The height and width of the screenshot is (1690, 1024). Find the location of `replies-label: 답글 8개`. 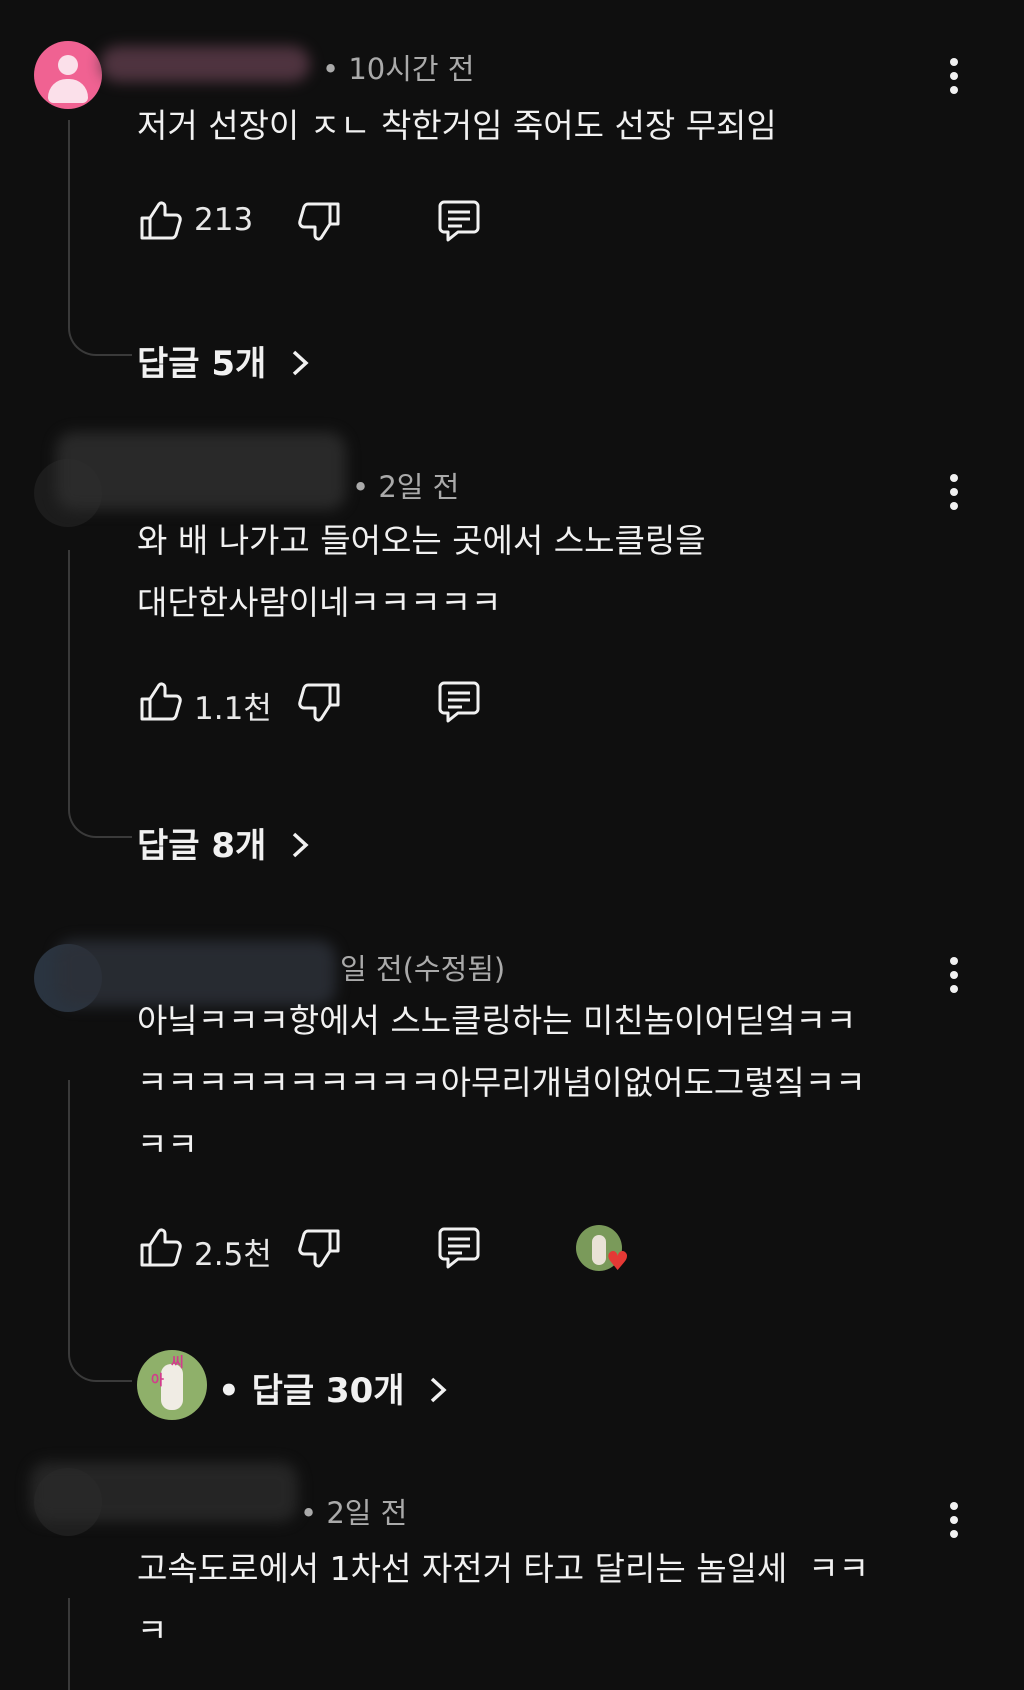

replies-label: 답글 8개 is located at coordinates (202, 846).